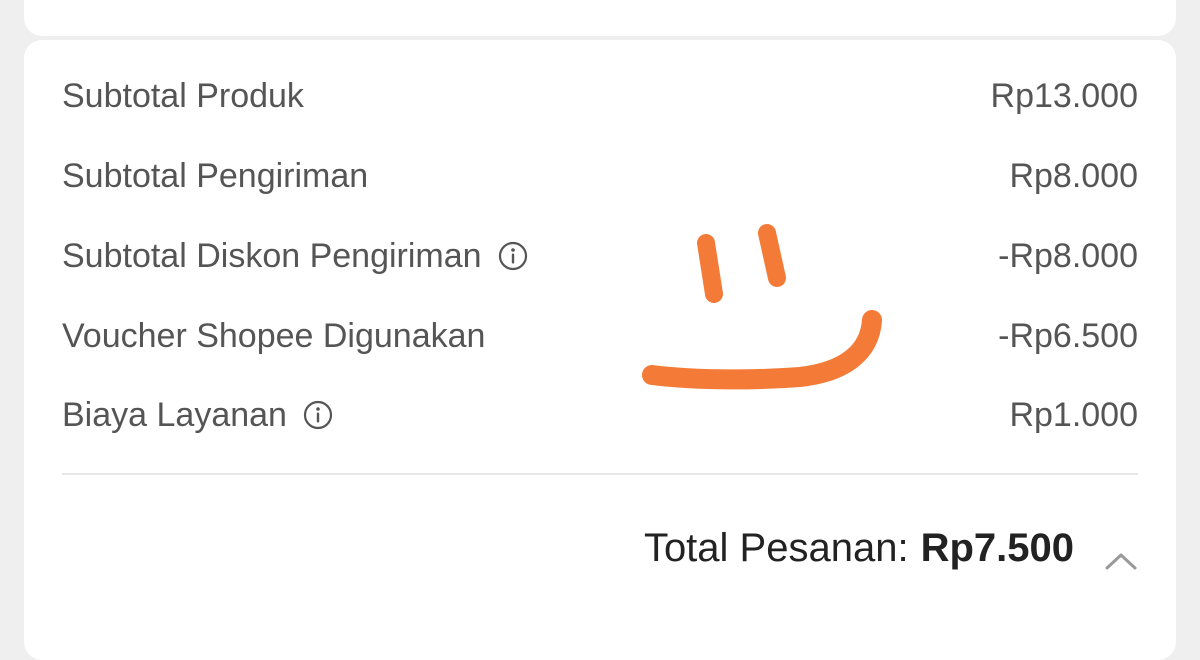  Describe the element at coordinates (1073, 175) in the screenshot. I see `row-value: Rp8.000` at that location.